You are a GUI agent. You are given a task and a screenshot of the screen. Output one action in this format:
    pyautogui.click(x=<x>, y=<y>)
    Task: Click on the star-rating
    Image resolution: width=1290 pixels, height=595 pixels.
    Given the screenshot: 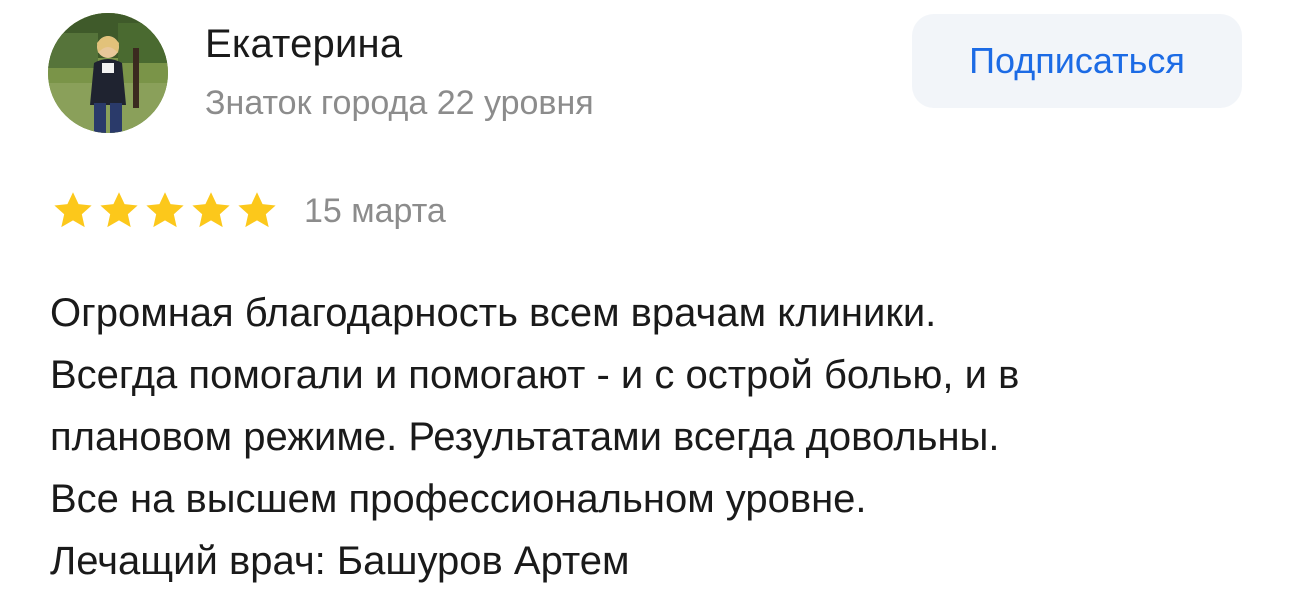 What is the action you would take?
    pyautogui.click(x=165, y=211)
    